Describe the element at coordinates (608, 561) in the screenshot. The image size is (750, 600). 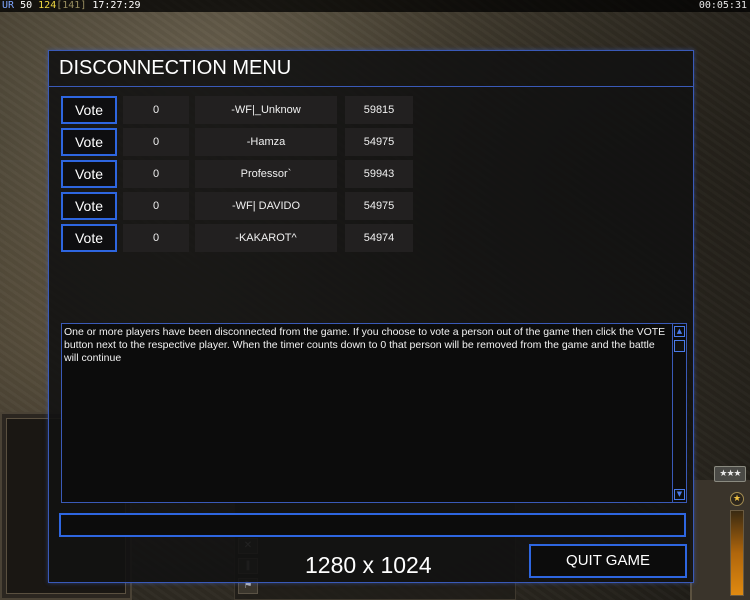
I see `quit-game-button: QUIT GAME` at that location.